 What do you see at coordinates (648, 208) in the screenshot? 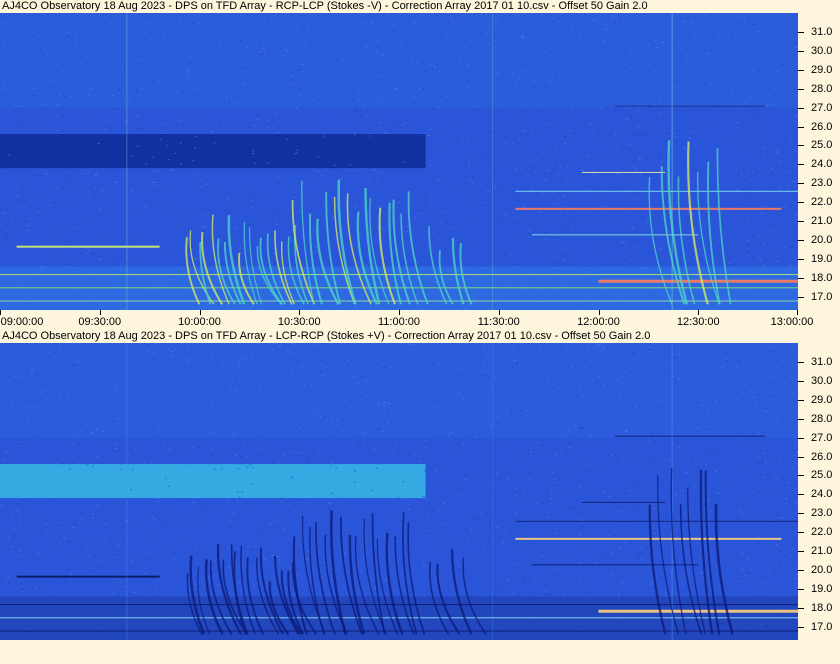
I see `rfi-line` at bounding box center [648, 208].